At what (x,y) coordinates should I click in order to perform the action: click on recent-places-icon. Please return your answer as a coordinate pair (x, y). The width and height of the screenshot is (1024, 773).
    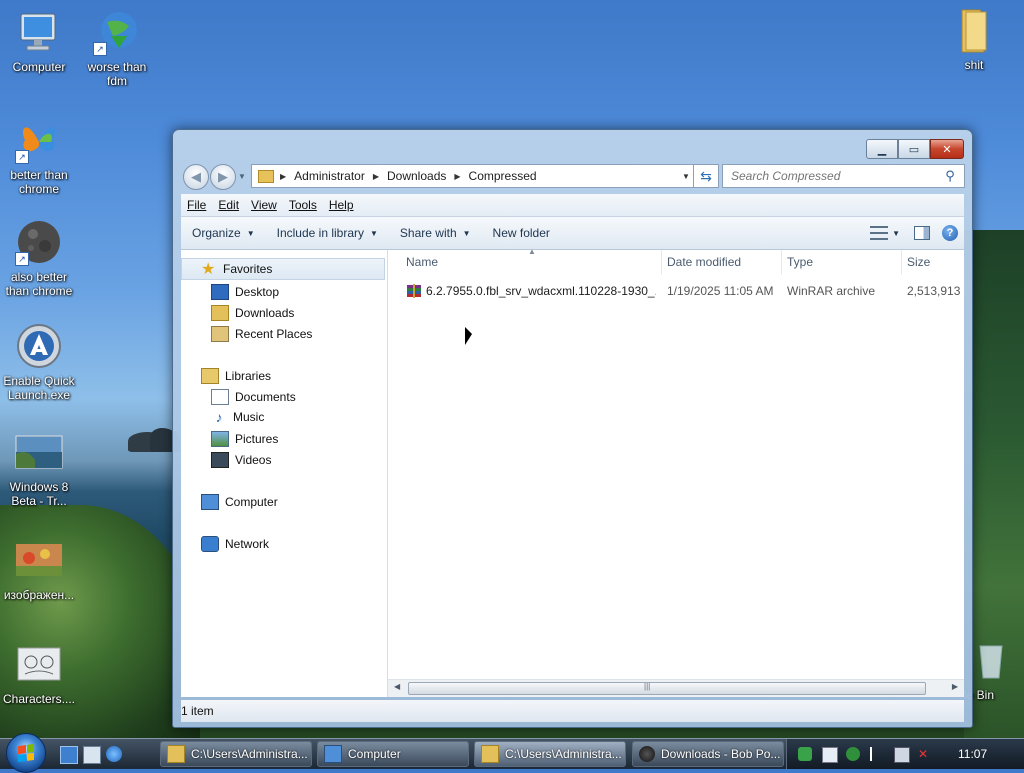
    Looking at the image, I should click on (220, 334).